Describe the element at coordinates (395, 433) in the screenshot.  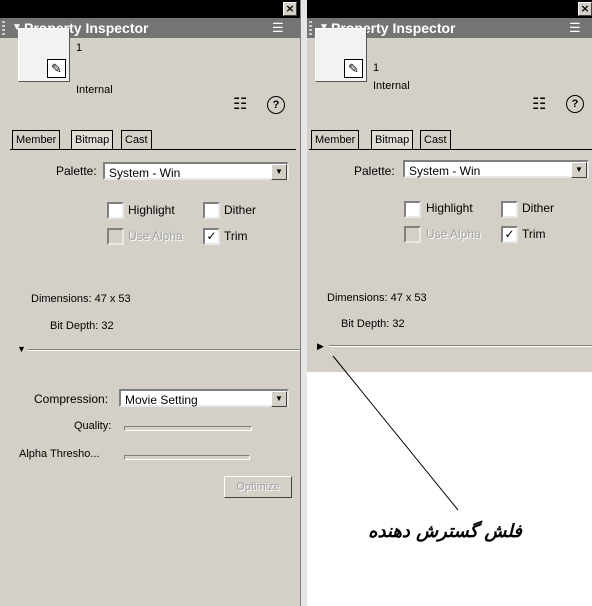
I see `callout-line` at that location.